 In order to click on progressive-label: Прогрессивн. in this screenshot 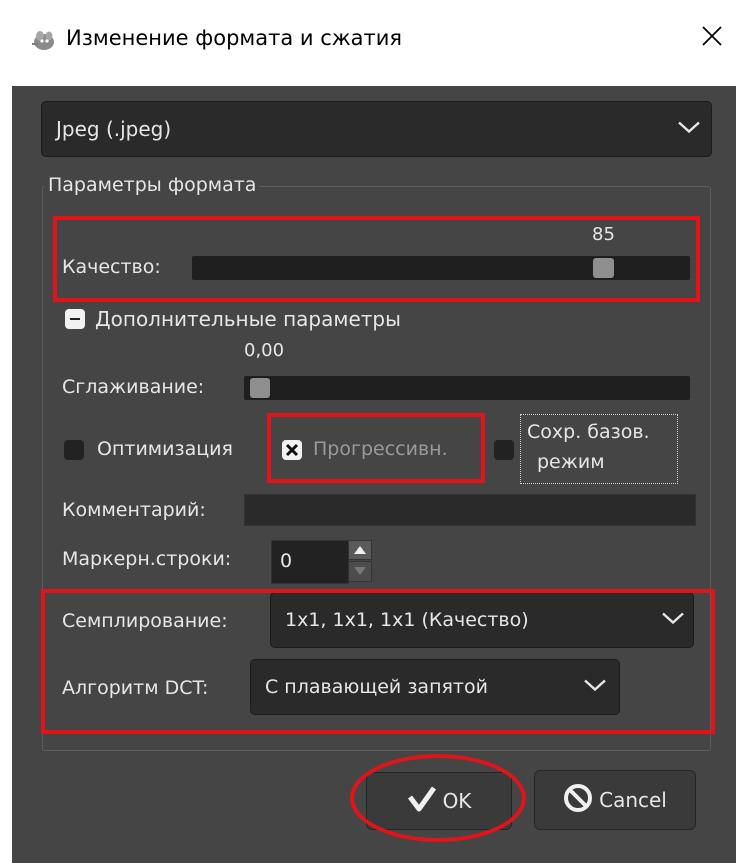, I will do `click(380, 449)`.